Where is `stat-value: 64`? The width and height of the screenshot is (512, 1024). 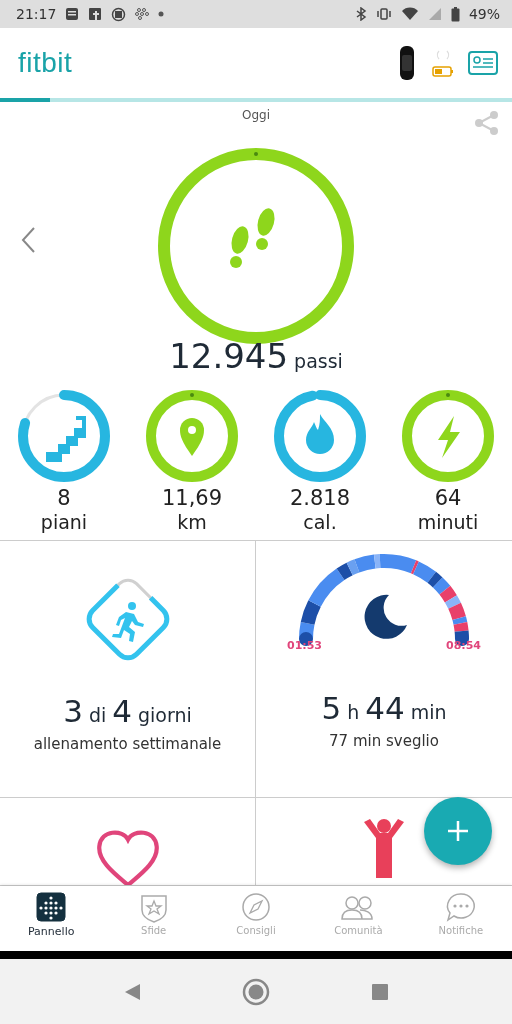
stat-value: 64 is located at coordinates (448, 498).